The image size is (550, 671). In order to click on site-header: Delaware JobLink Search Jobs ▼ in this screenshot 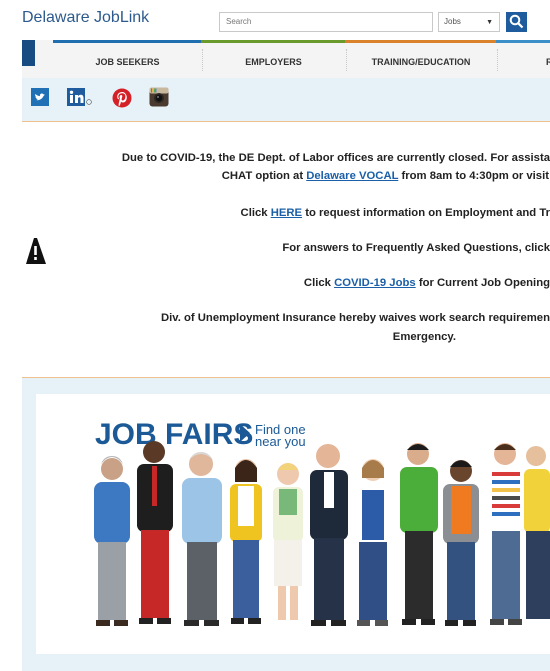, I will do `click(275, 20)`.